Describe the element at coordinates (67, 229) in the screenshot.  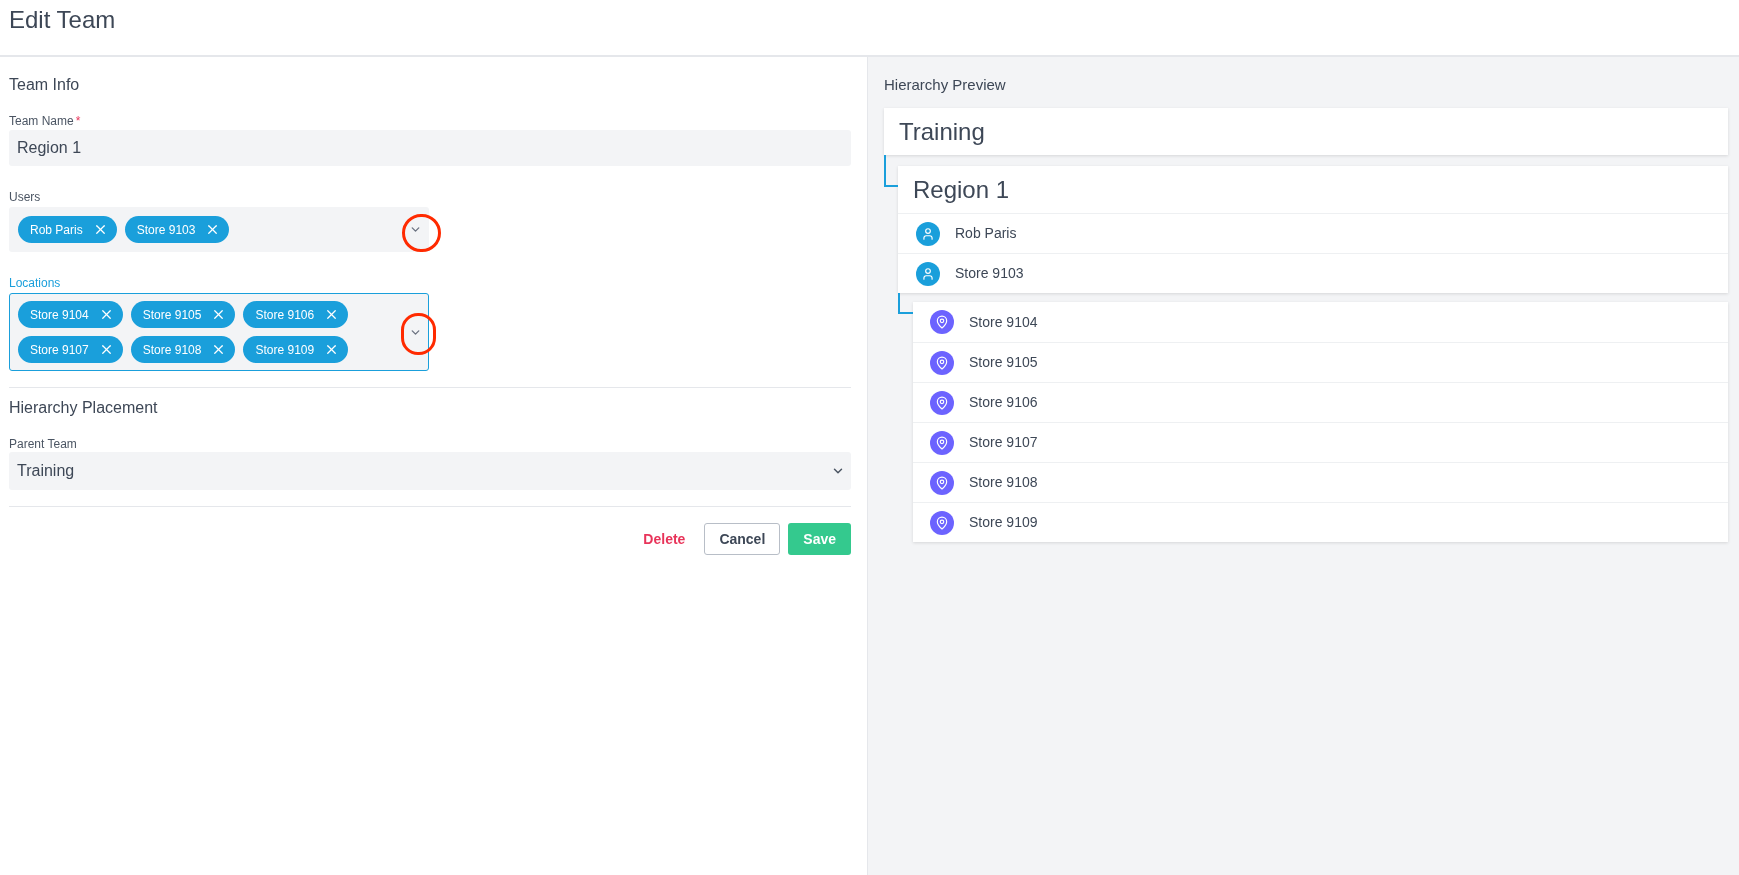
I see `user-chip: Rob Paris` at that location.